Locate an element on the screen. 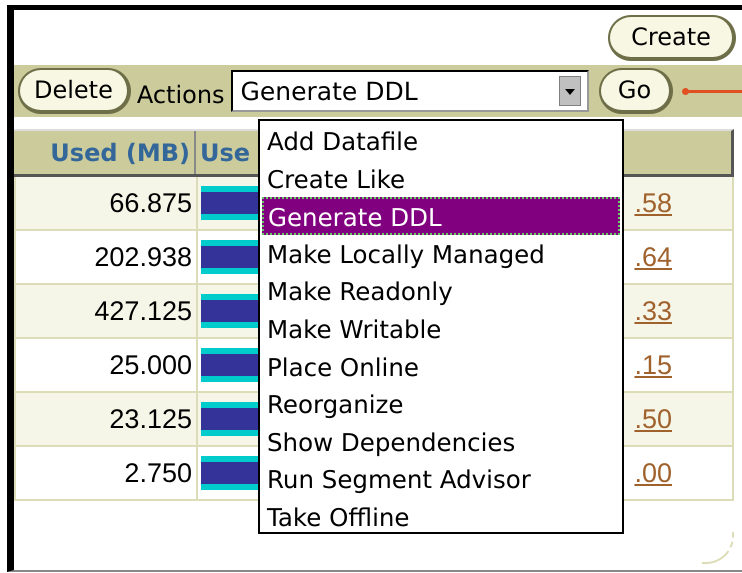  menu-item: Make Locally Managed is located at coordinates (441, 253).